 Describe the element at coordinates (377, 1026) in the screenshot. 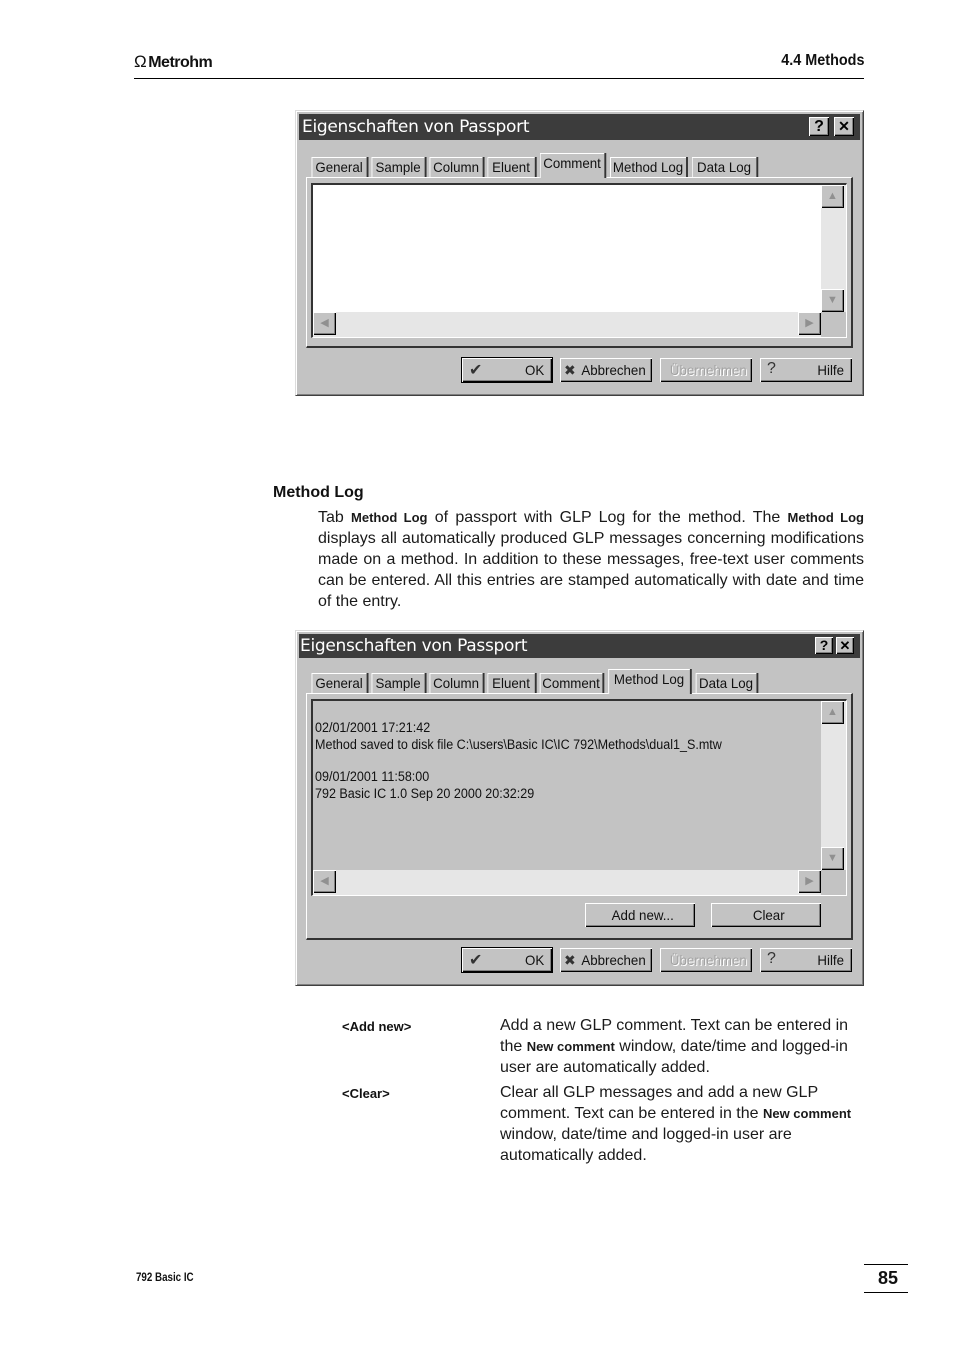

I see `def-label-add-new: <Add new>` at that location.